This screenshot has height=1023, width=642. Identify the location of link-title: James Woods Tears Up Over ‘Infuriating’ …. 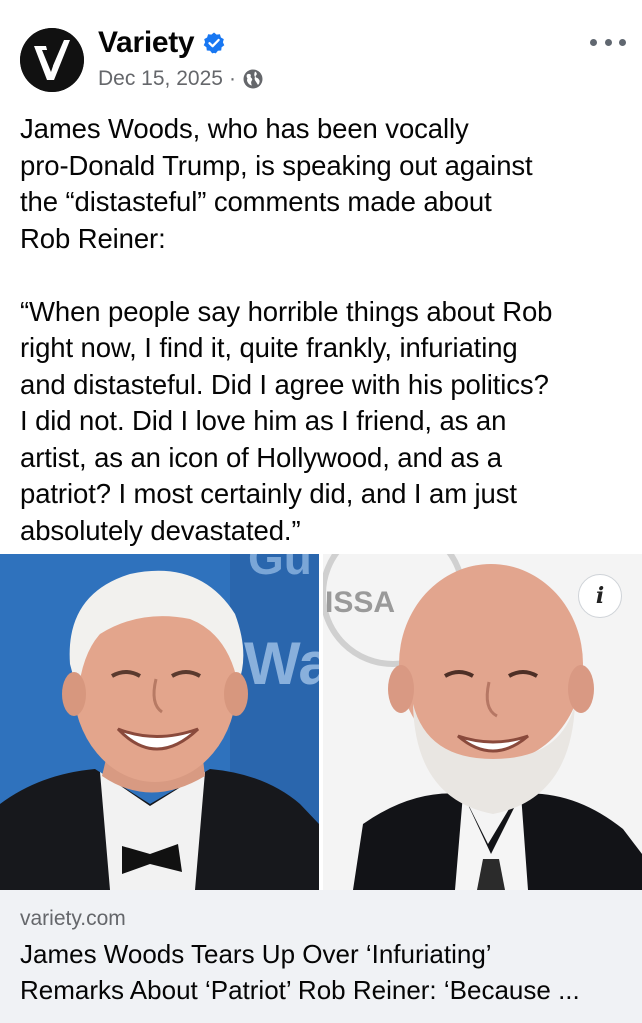
(326, 972).